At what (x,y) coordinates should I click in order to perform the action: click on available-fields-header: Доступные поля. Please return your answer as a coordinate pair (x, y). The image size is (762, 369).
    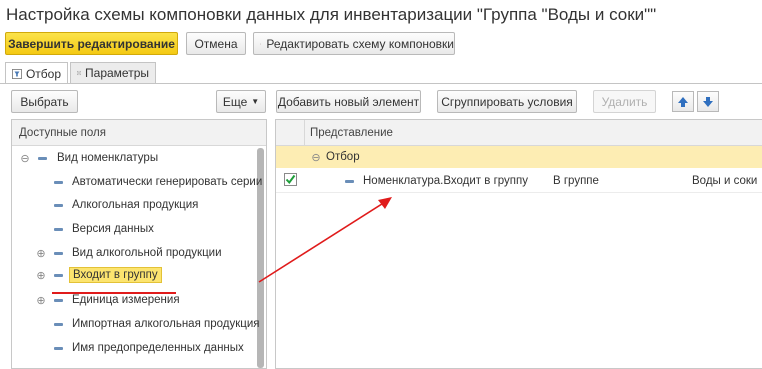
    Looking at the image, I should click on (139, 133).